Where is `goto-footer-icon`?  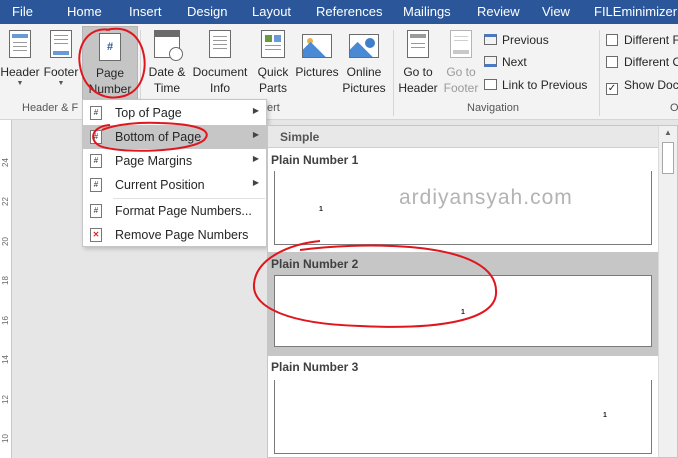
goto-footer-icon is located at coordinates (461, 44).